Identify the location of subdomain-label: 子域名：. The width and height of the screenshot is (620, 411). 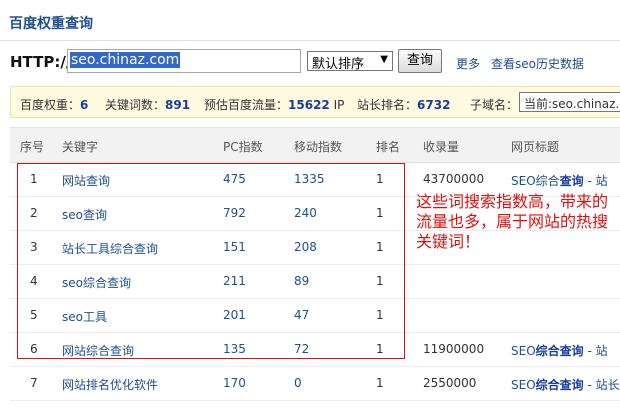
(494, 105).